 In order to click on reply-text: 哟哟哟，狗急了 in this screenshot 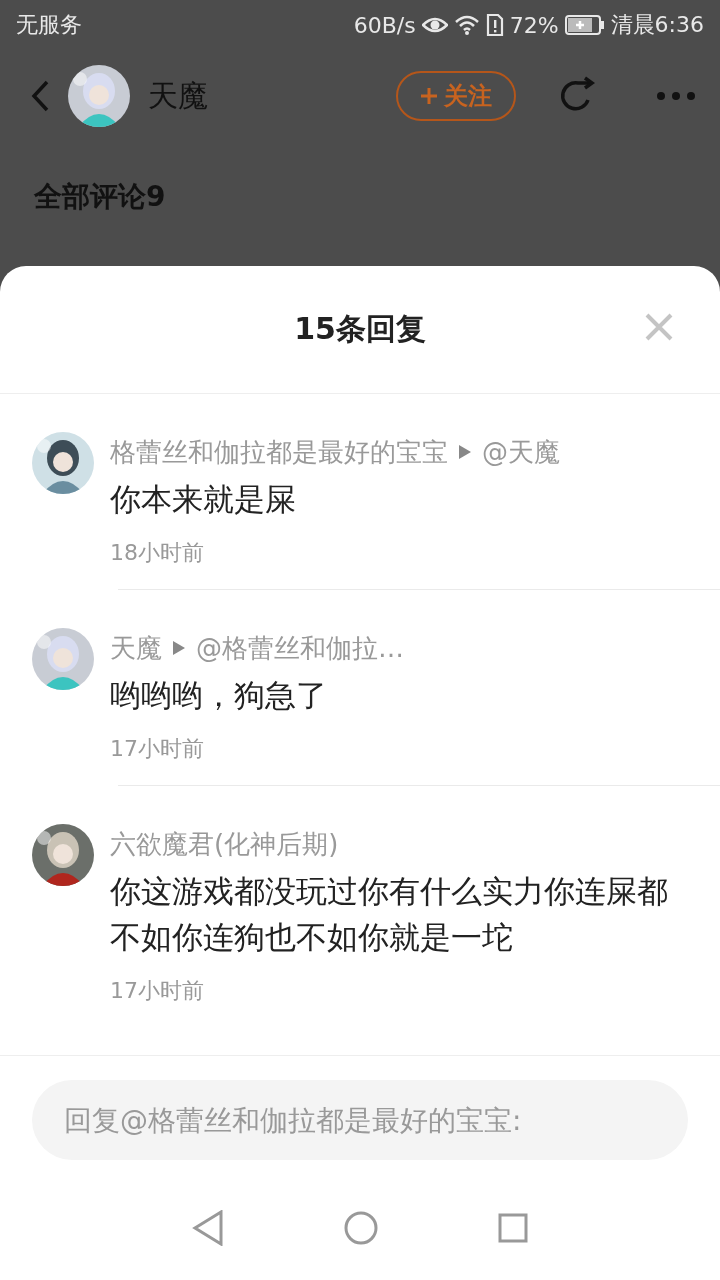, I will do `click(219, 695)`.